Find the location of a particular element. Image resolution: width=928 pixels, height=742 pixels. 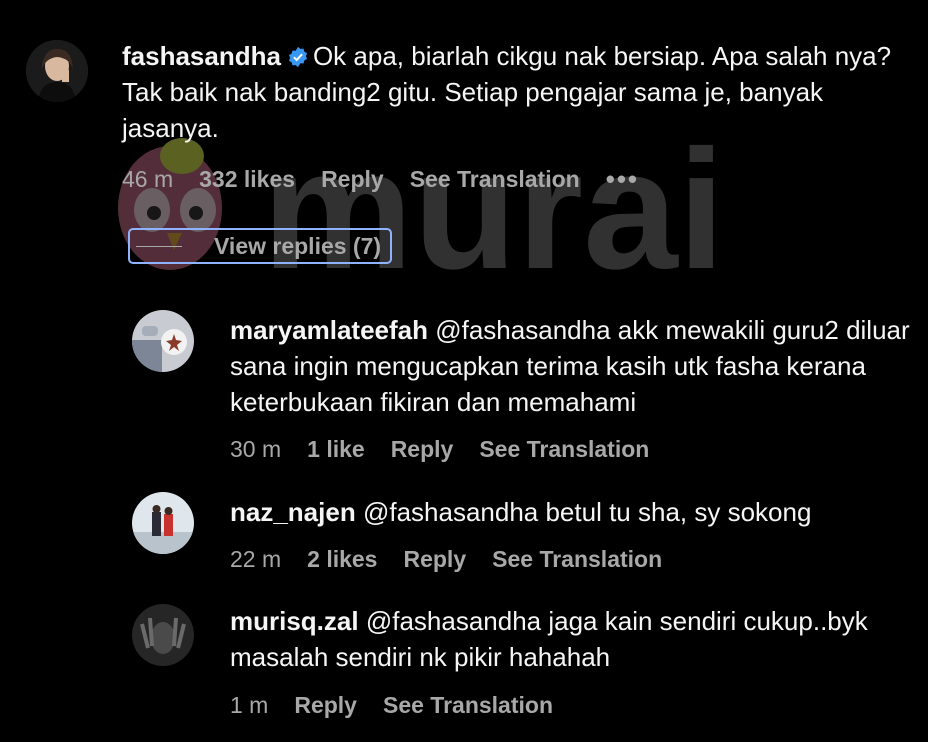

avatar-murisq.zal is located at coordinates (163, 635).